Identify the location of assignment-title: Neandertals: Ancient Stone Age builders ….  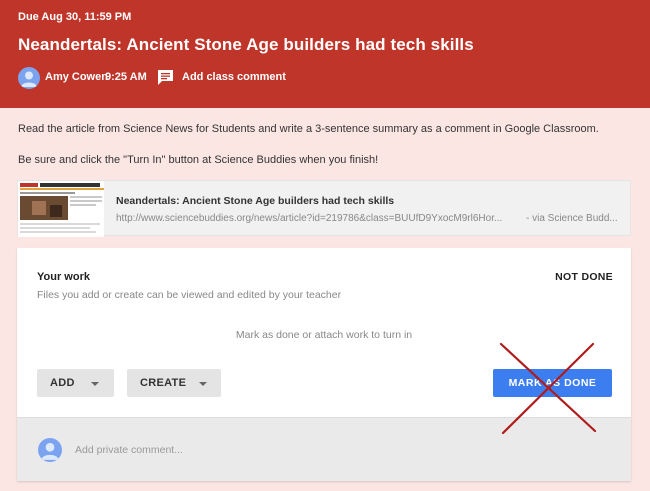
(246, 44).